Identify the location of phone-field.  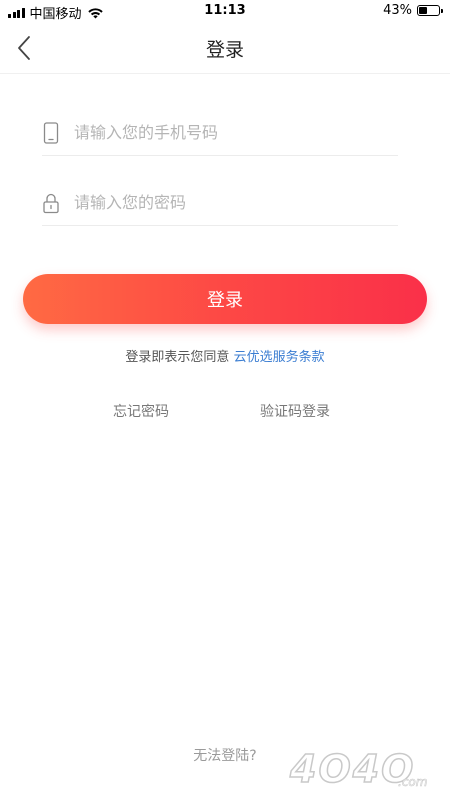
(220, 133).